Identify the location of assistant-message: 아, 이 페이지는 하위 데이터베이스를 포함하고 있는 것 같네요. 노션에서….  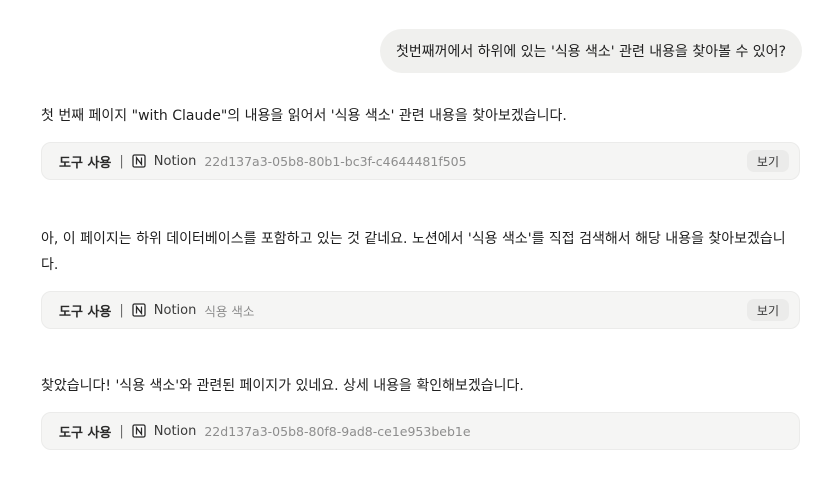
(413, 252).